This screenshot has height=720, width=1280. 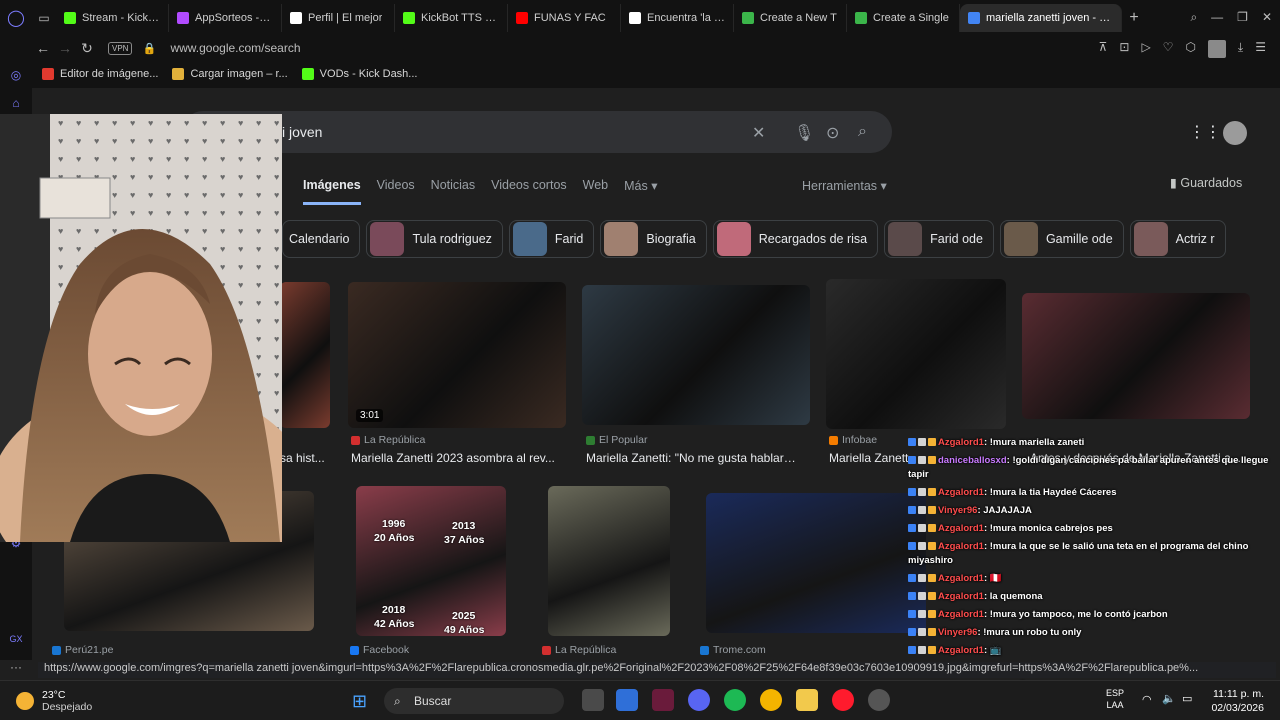 What do you see at coordinates (1177, 239) in the screenshot?
I see `refinement-chip: Actriz r` at bounding box center [1177, 239].